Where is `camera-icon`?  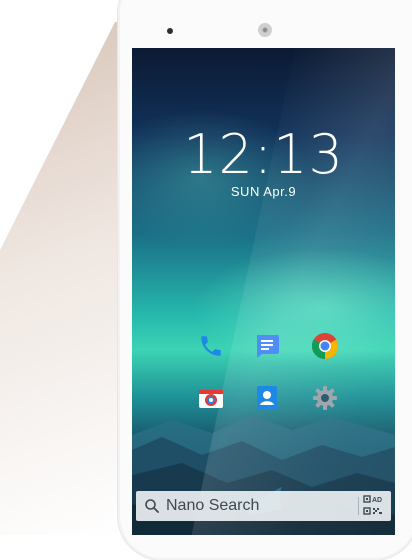 camera-icon is located at coordinates (211, 399).